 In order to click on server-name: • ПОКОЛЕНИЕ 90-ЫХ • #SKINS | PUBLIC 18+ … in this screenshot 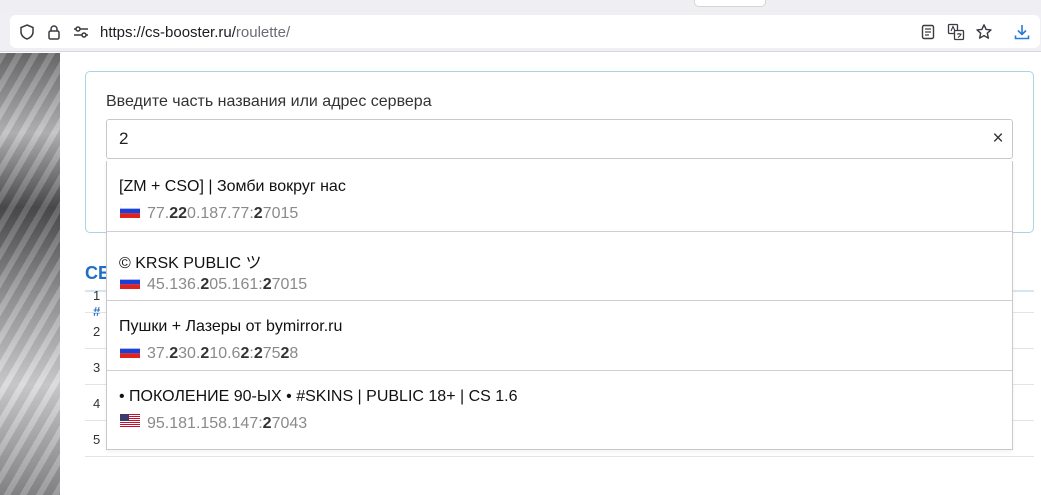, I will do `click(318, 396)`.